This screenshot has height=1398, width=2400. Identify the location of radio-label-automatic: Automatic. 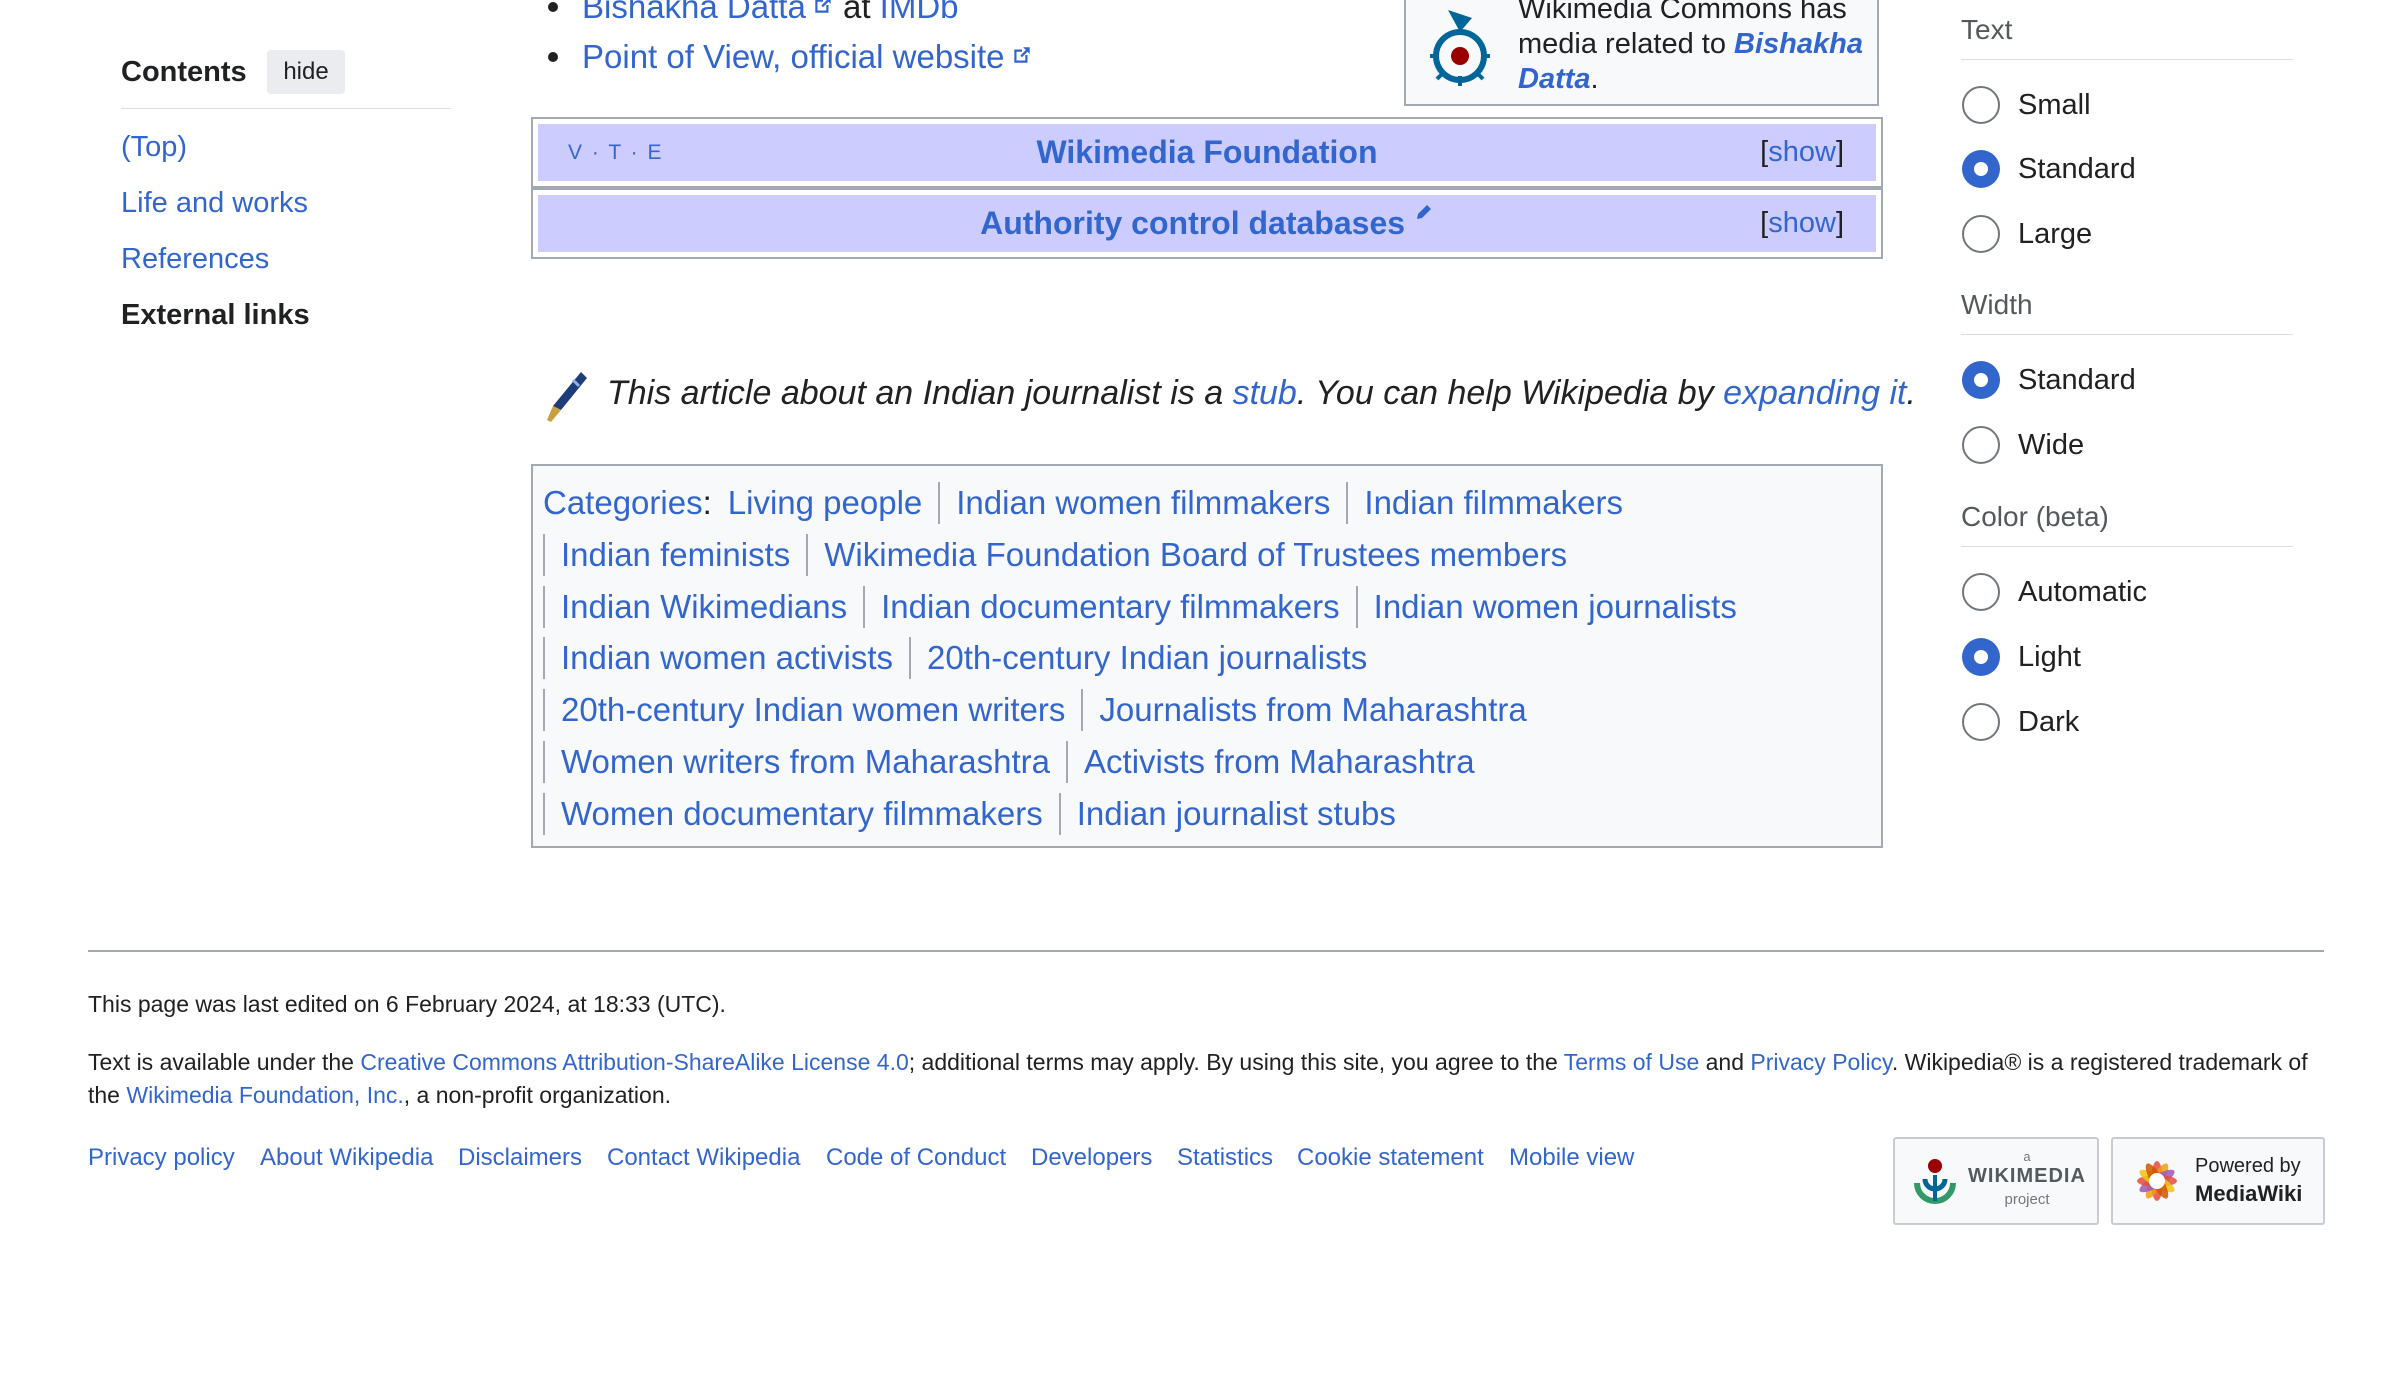
(2082, 592).